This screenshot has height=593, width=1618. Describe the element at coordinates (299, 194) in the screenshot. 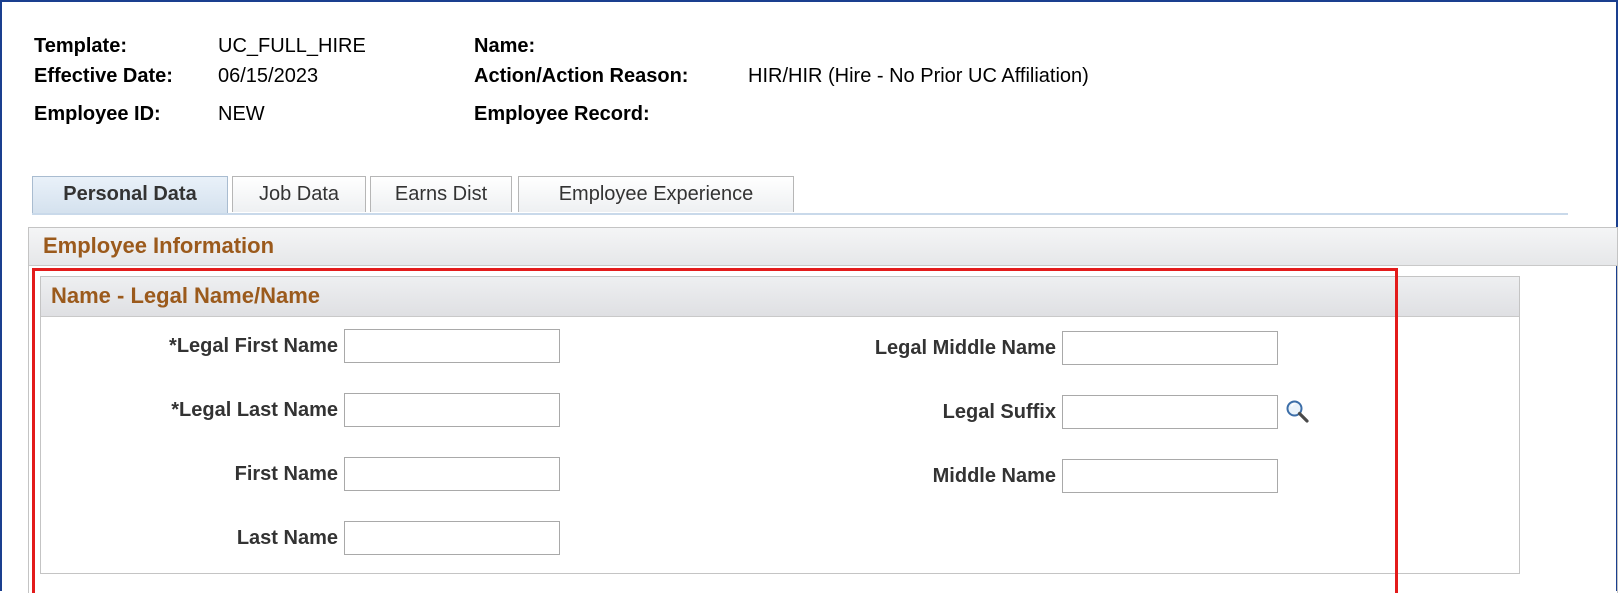

I see `tab-job-data: Job Data` at that location.